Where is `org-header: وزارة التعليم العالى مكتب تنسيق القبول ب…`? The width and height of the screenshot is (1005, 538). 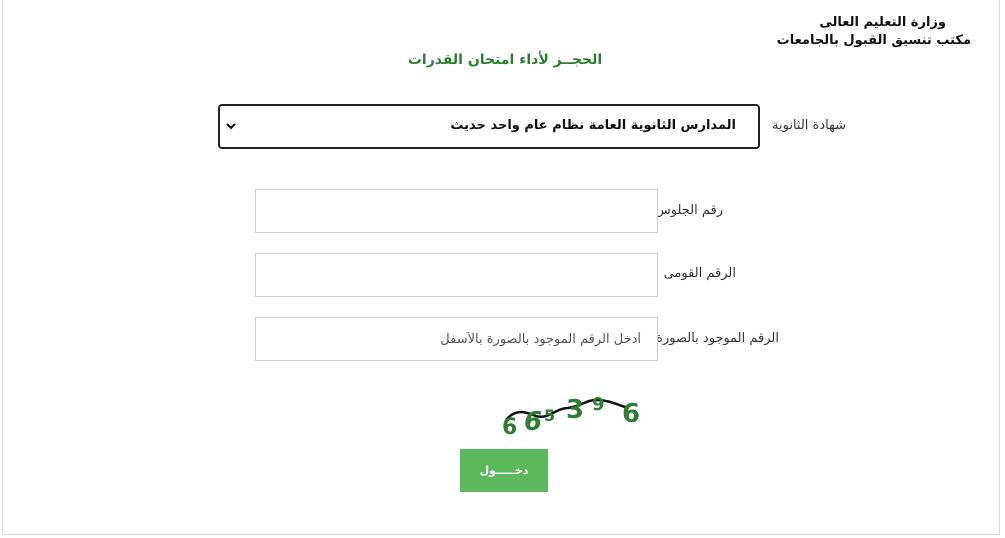
org-header: وزارة التعليم العالى مكتب تنسيق القبول ب… is located at coordinates (874, 32).